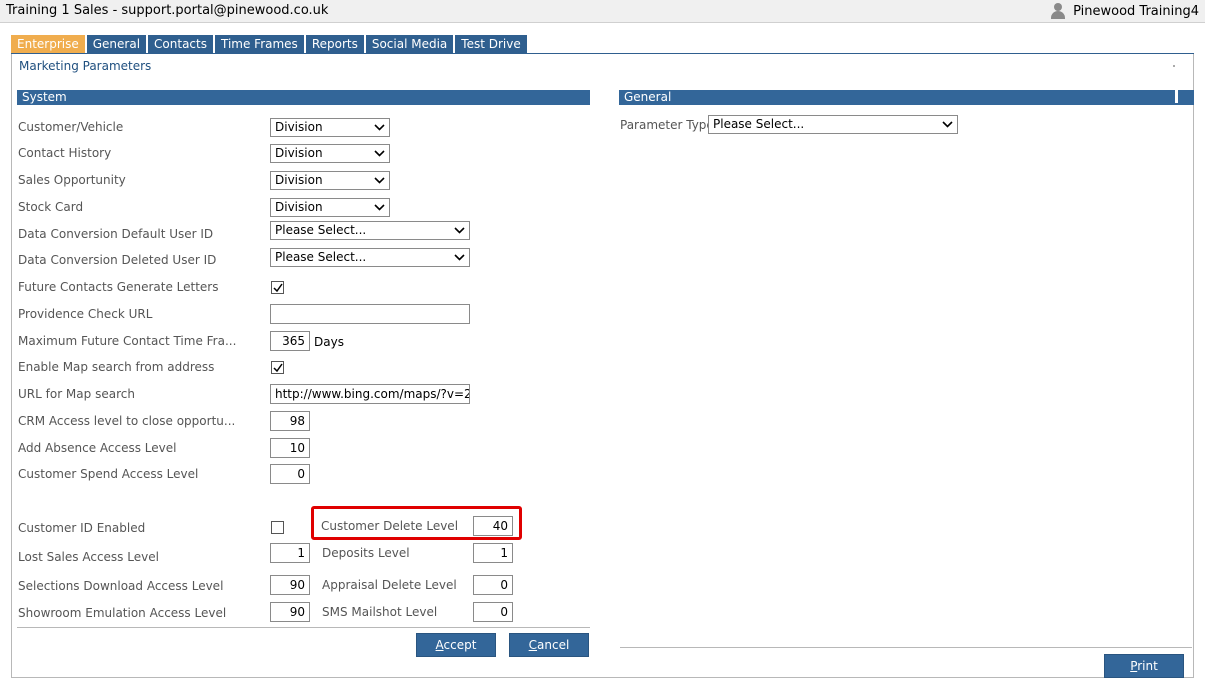 The height and width of the screenshot is (682, 1205). Describe the element at coordinates (259, 44) in the screenshot. I see `tab-time-frames: Time Frames` at that location.